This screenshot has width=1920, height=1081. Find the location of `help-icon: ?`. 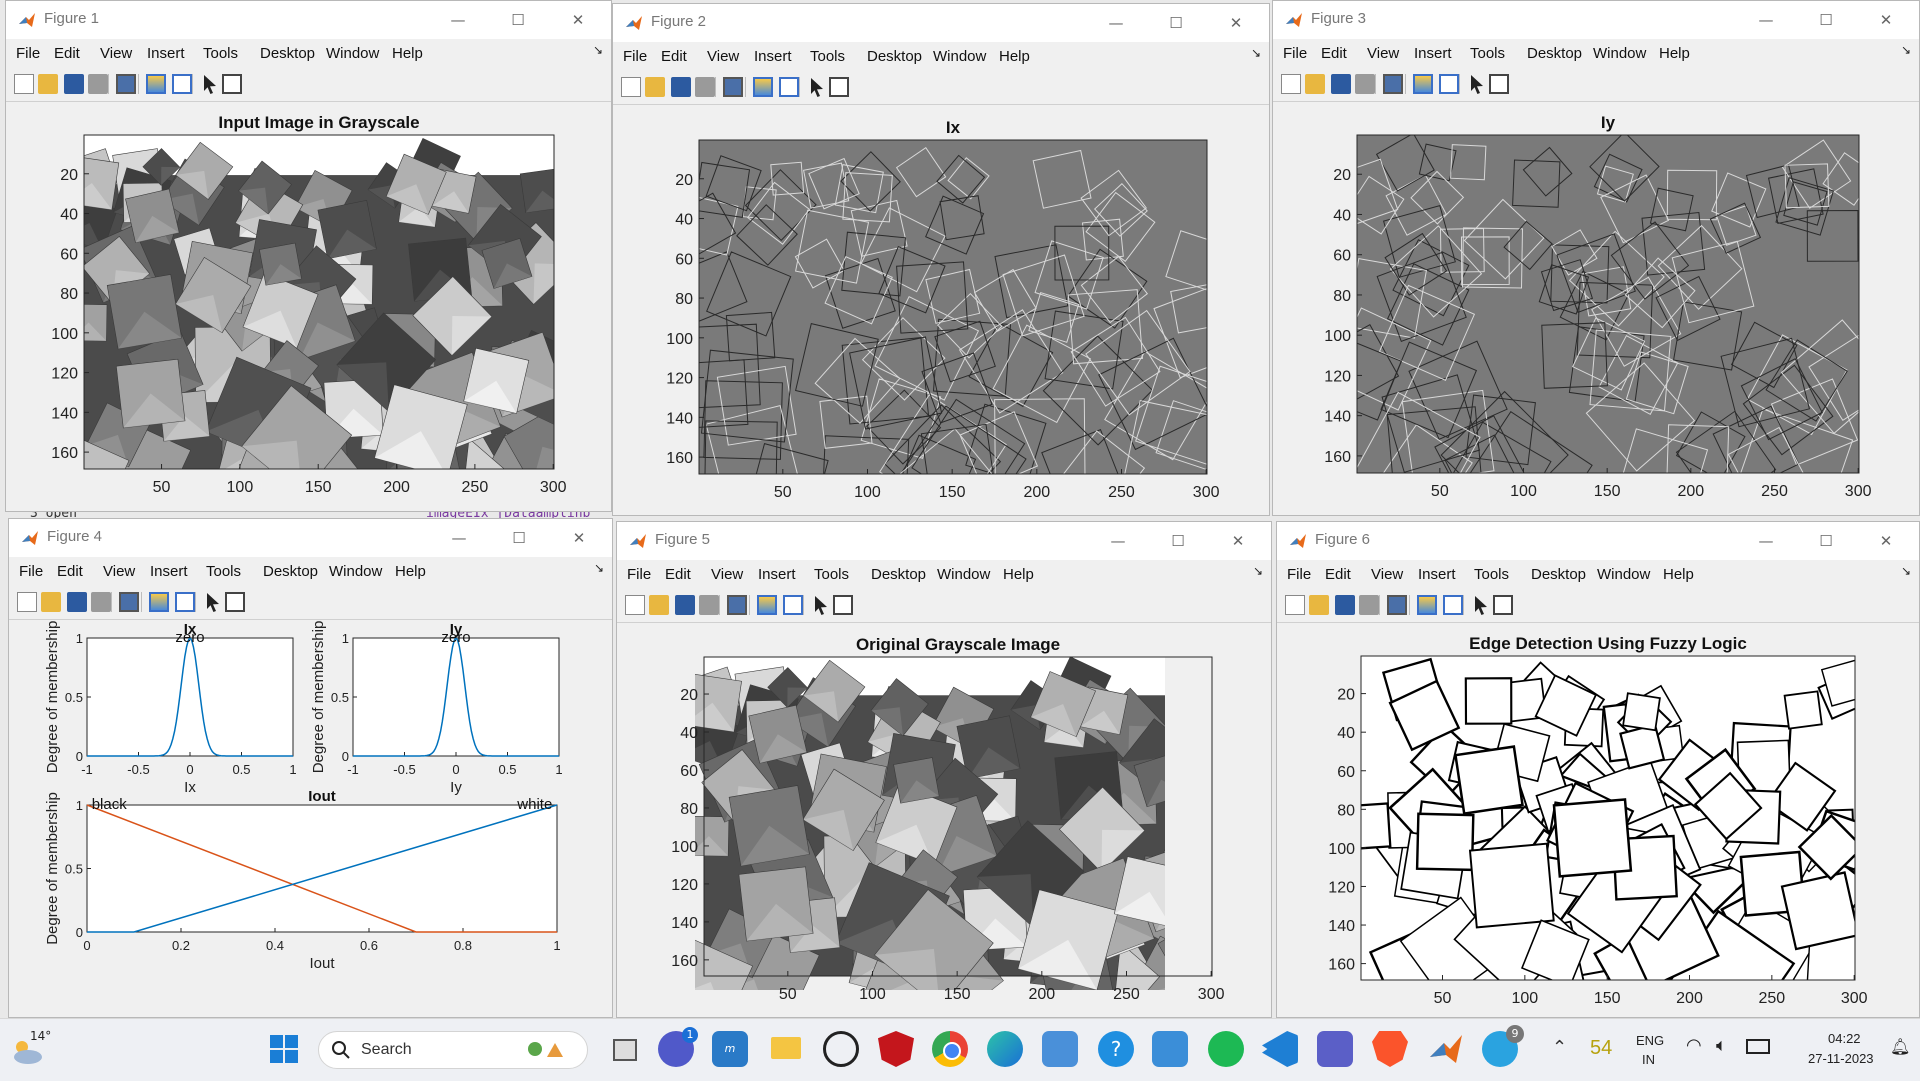

help-icon: ? is located at coordinates (1116, 1049).